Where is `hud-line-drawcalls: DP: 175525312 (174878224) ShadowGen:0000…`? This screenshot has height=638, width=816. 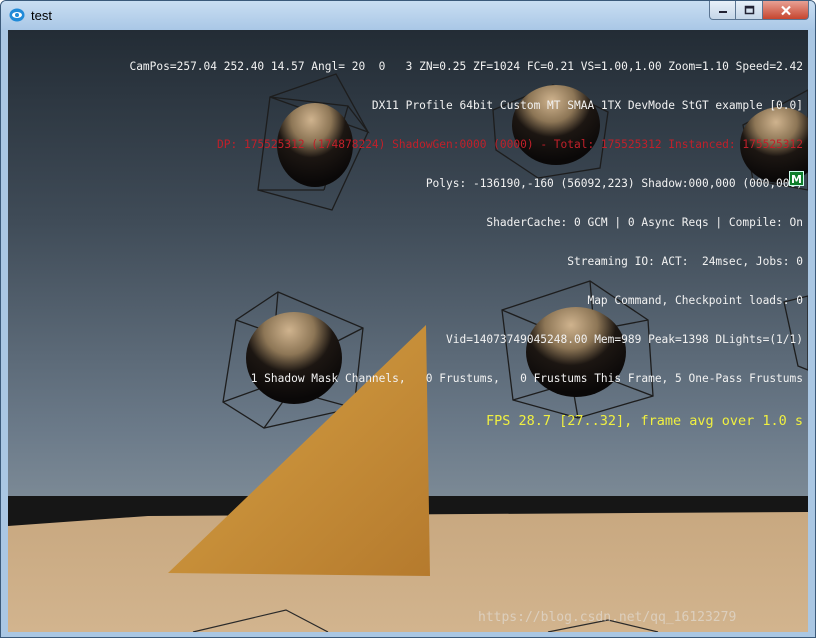
hud-line-drawcalls: DP: 175525312 (174878224) ShadowGen:0000… is located at coordinates (510, 144).